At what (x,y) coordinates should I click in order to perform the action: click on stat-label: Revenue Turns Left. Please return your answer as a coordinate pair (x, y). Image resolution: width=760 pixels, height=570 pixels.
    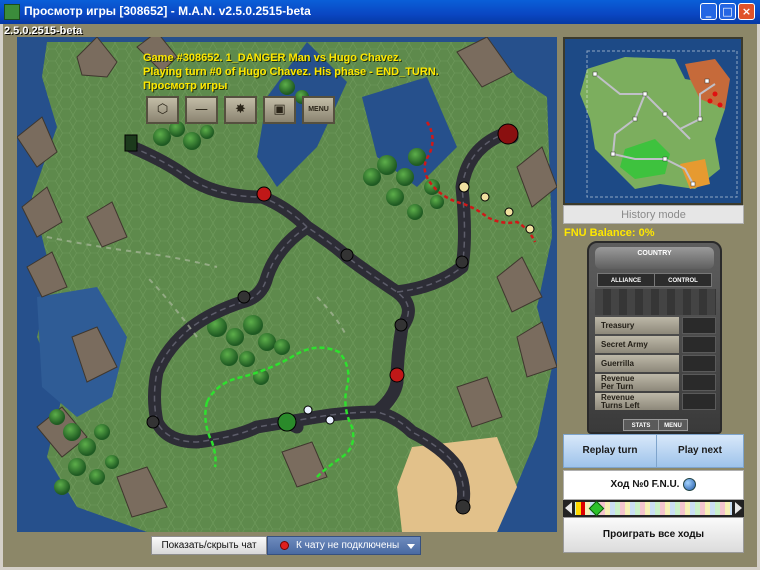
    Looking at the image, I should click on (637, 401).